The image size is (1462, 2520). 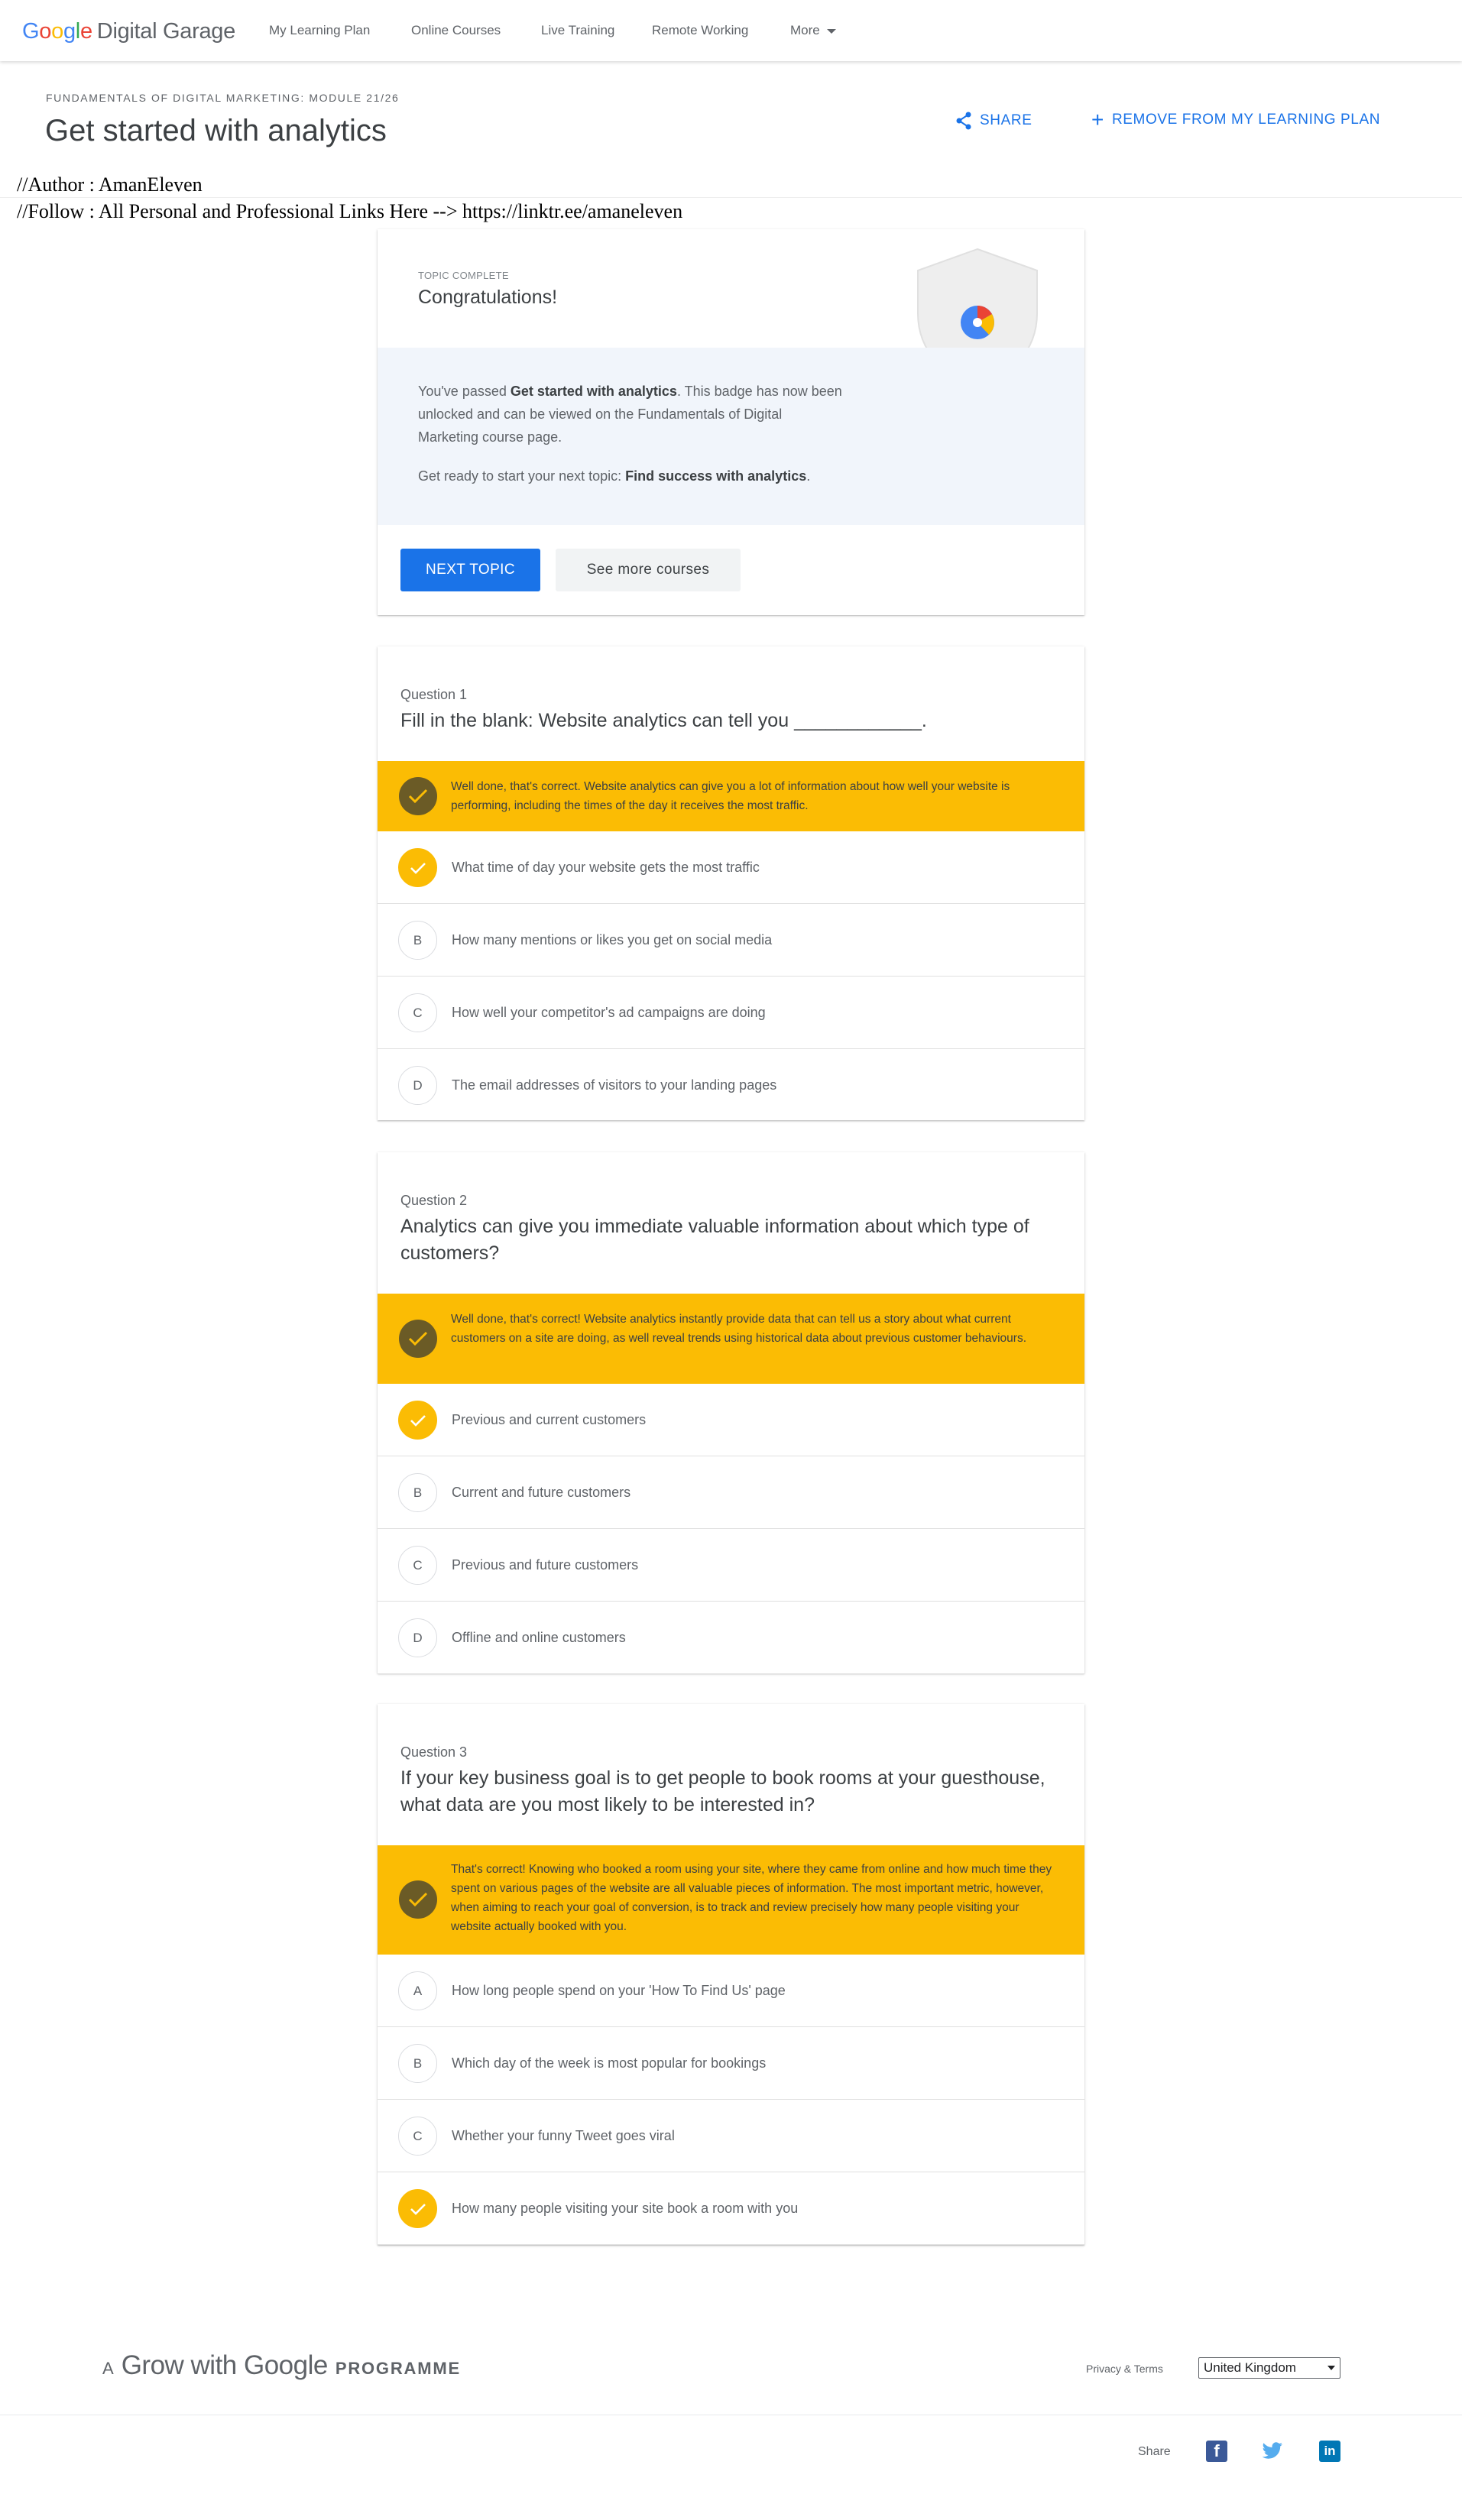 I want to click on option-text: Current and future customers, so click(x=541, y=1492).